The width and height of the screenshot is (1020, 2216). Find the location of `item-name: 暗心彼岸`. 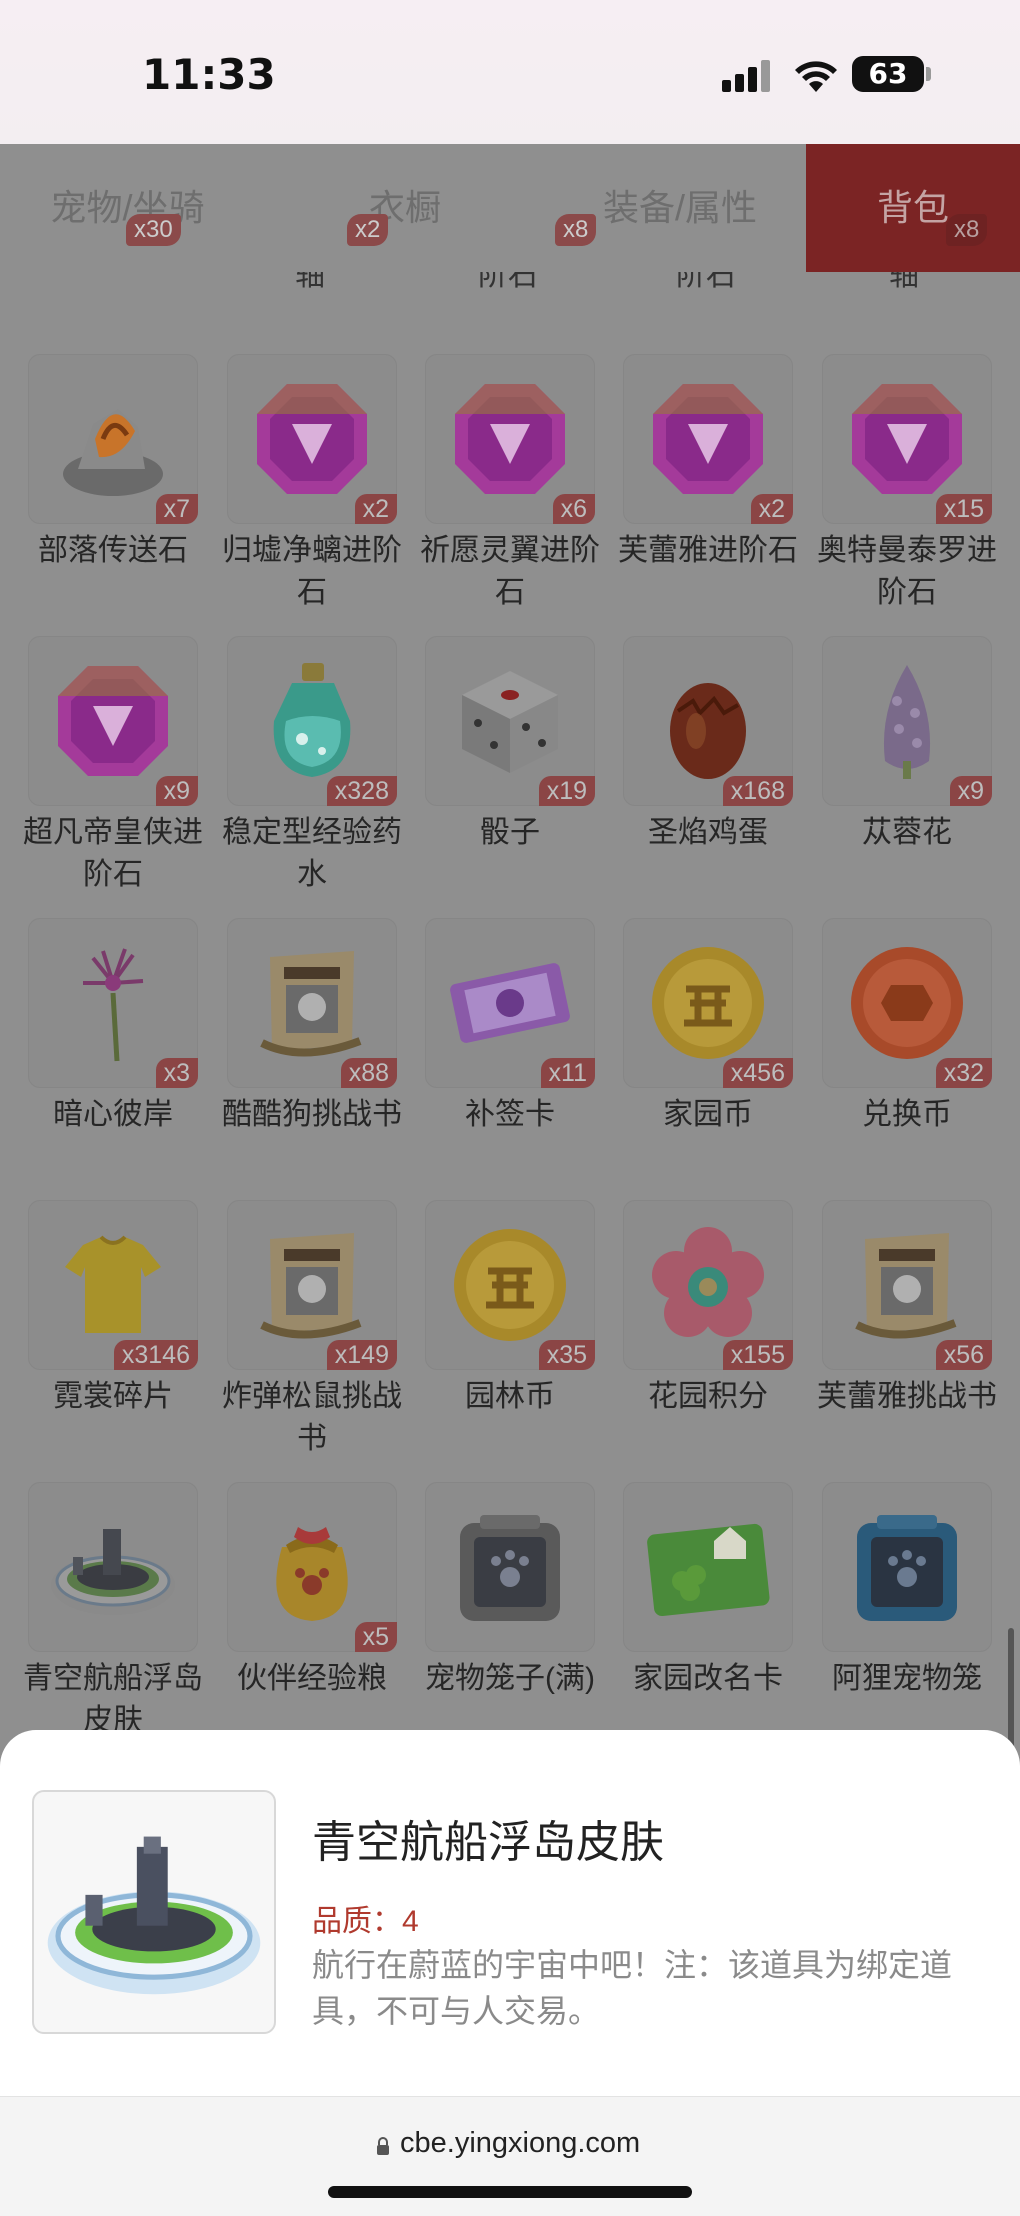

item-name: 暗心彼岸 is located at coordinates (113, 1114).